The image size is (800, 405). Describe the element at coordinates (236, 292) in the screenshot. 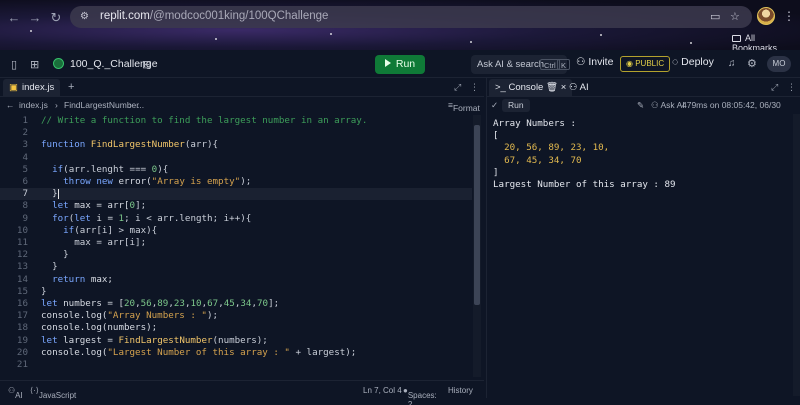

I see `code-line: 15}` at that location.